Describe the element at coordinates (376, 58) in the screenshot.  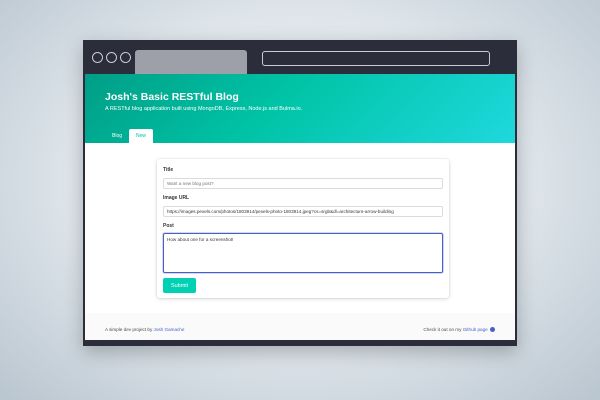
I see `address-bar` at that location.